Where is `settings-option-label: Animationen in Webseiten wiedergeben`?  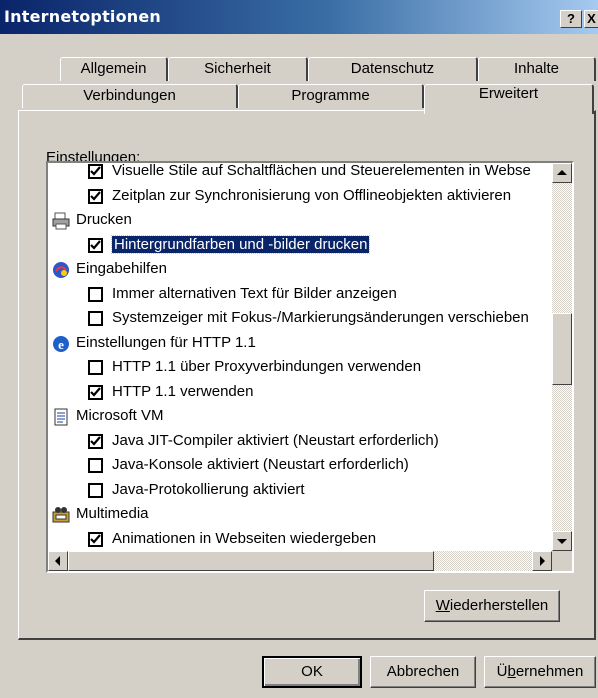
settings-option-label: Animationen in Webseiten wiedergeben is located at coordinates (244, 538).